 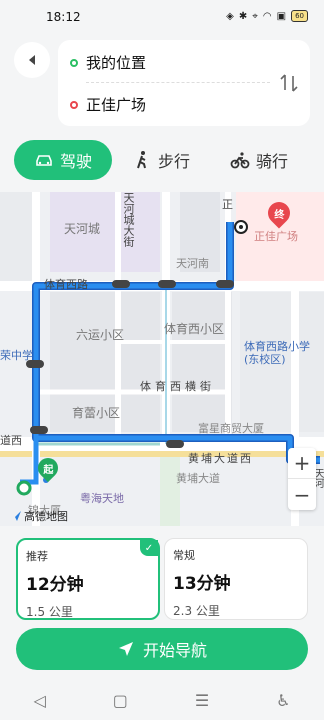 What do you see at coordinates (55, 585) in the screenshot?
I see `option-time: 12分钟` at bounding box center [55, 585].